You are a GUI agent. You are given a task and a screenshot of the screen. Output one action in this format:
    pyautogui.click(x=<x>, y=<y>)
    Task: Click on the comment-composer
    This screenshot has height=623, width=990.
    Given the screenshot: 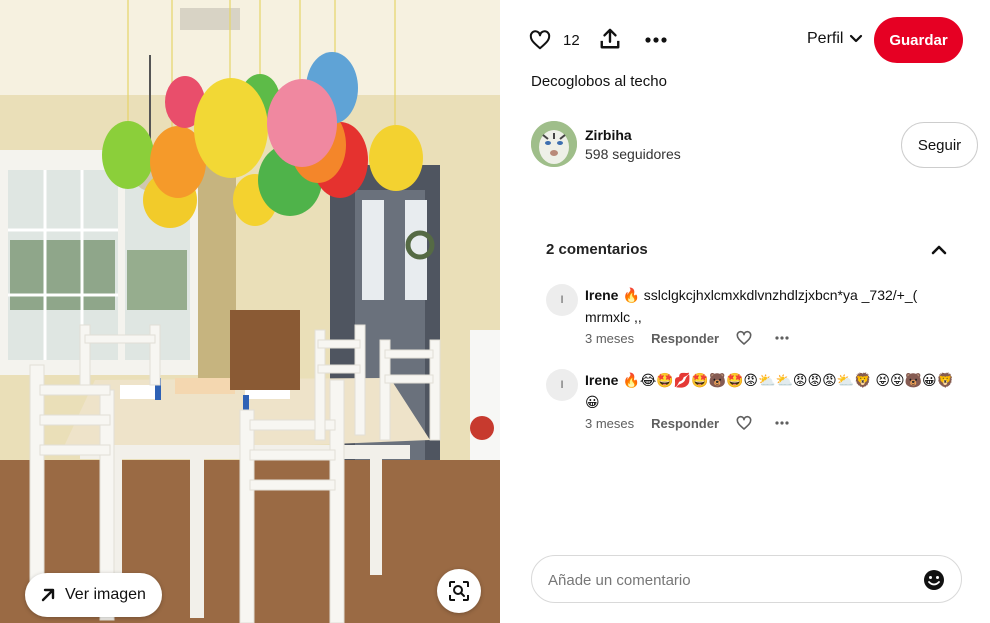 What is the action you would take?
    pyautogui.click(x=746, y=579)
    